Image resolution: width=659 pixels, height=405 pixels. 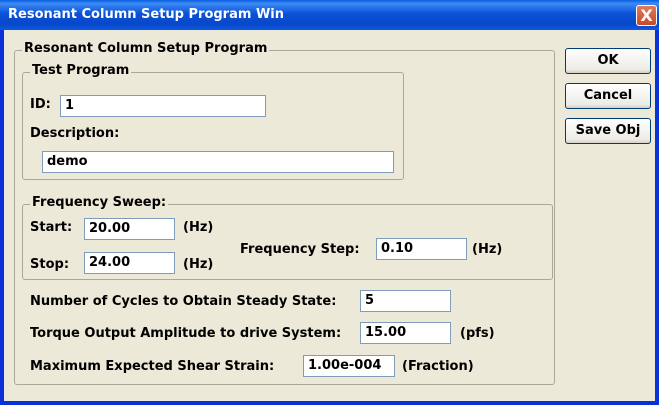 I want to click on close-icon: X, so click(x=646, y=15).